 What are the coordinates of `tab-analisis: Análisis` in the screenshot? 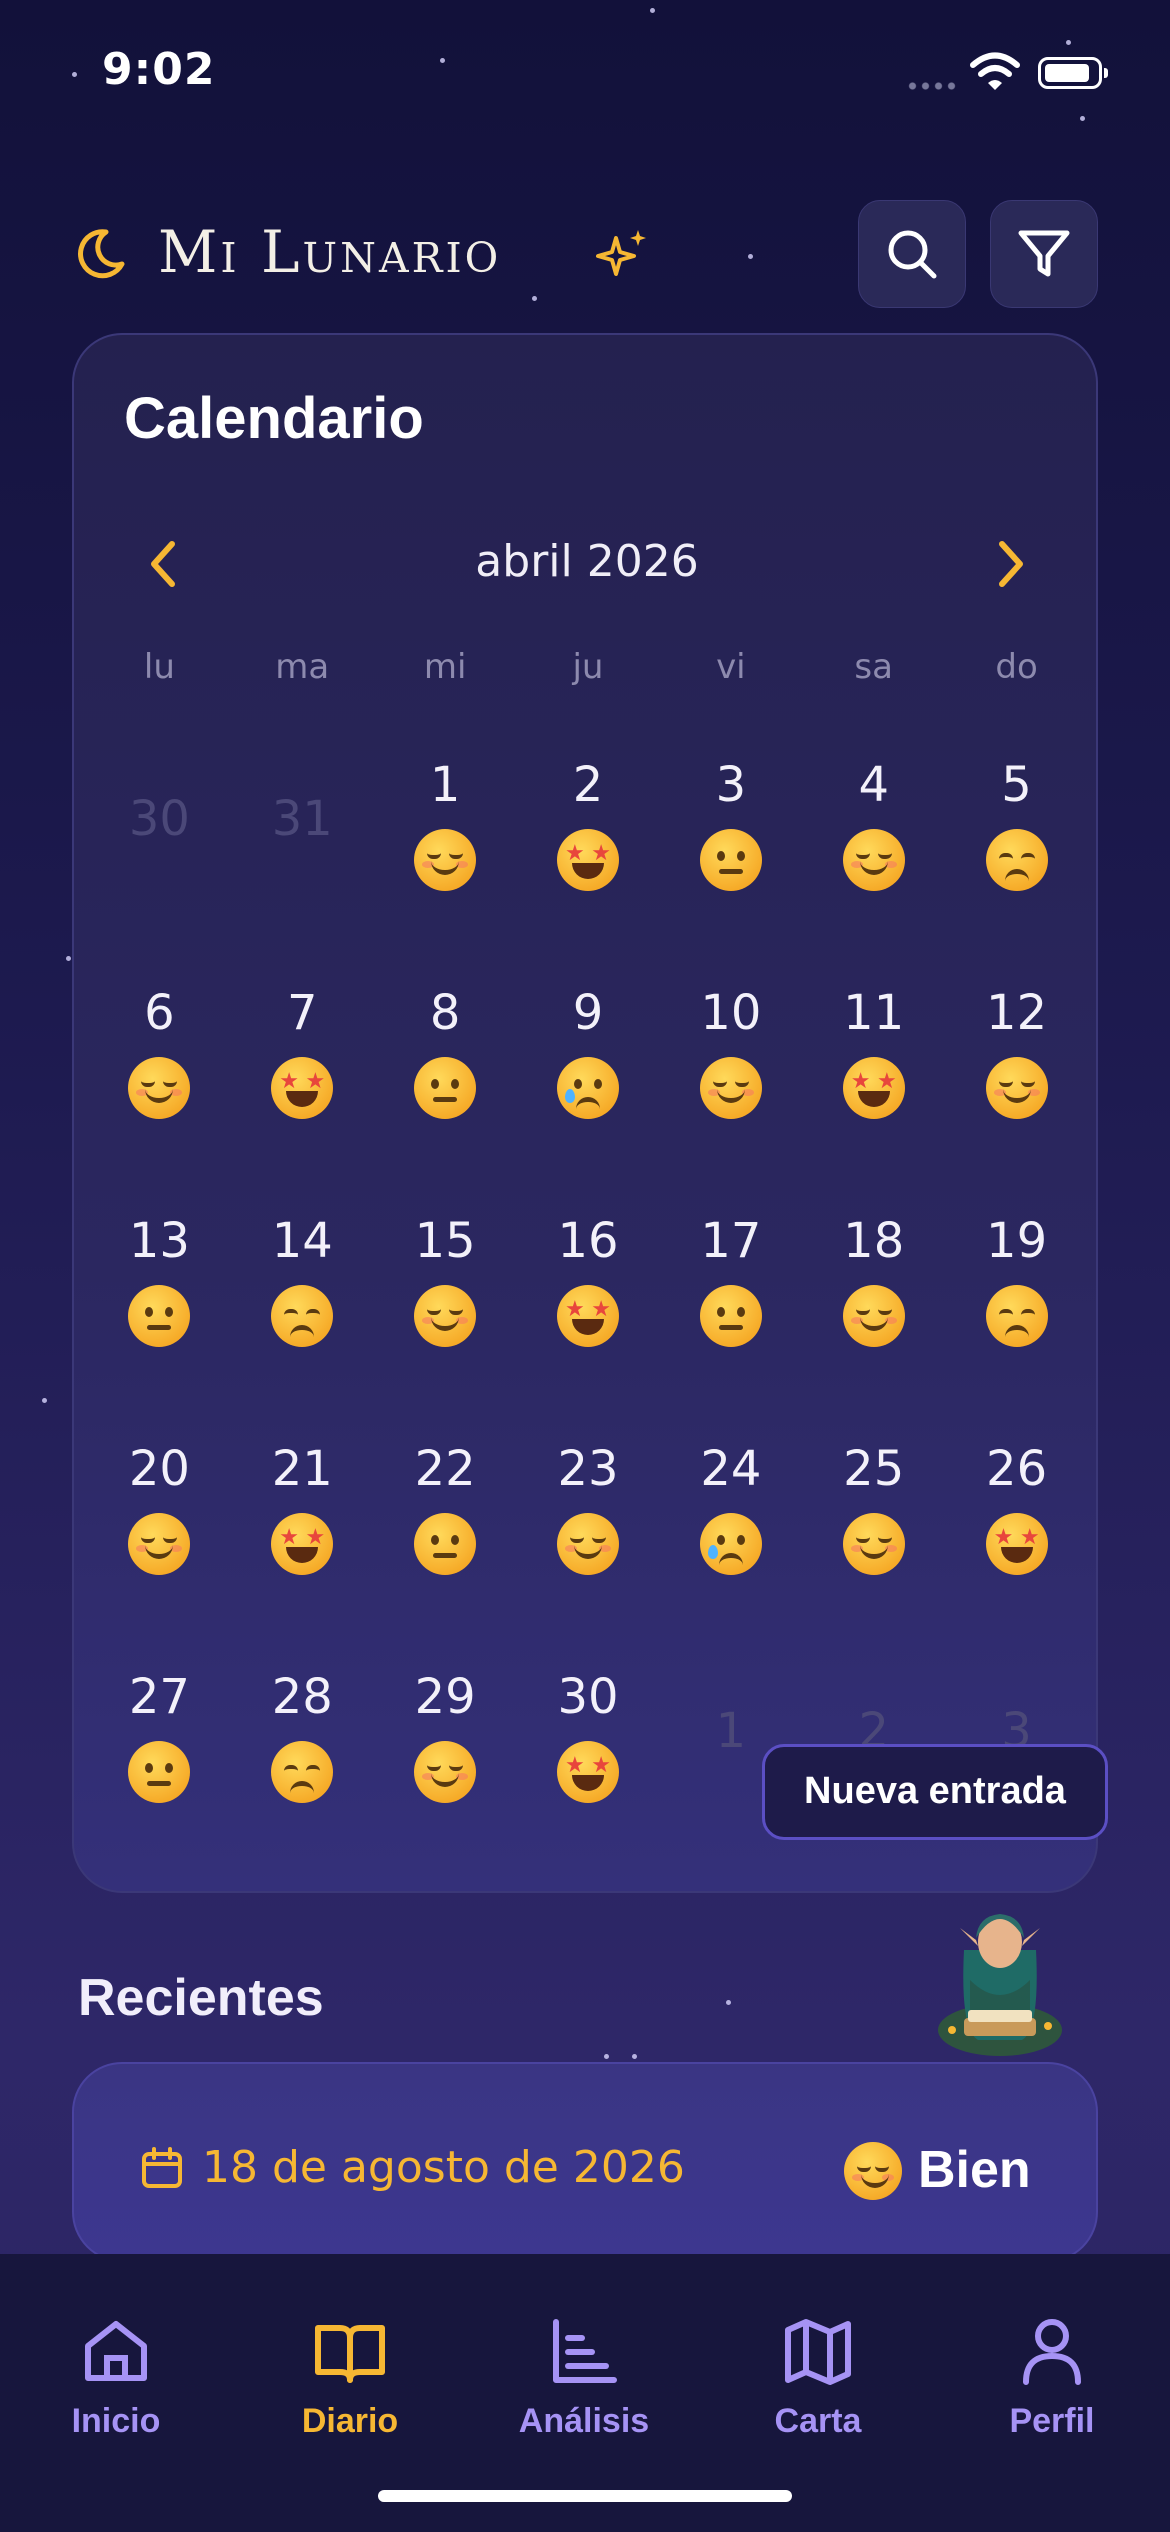 It's located at (584, 2377).